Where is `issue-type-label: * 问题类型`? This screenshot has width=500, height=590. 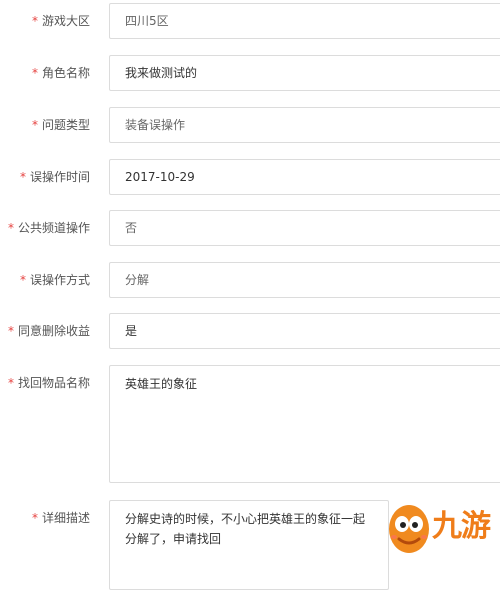
issue-type-label: * 问题类型 is located at coordinates (60, 125).